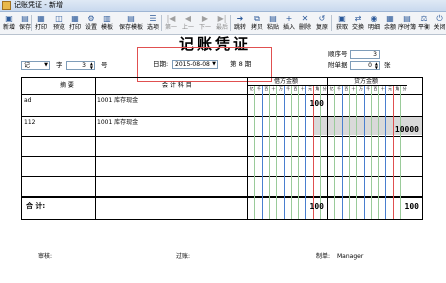  I want to click on date-value: 2015-08-08, so click(192, 64).